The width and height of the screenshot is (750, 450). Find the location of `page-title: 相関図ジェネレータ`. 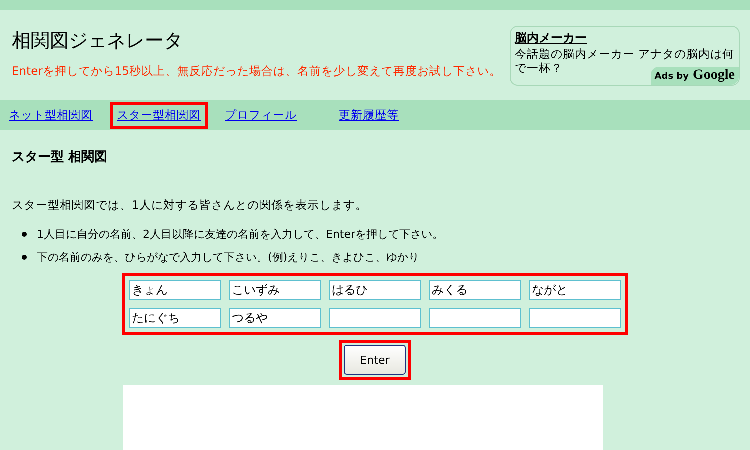

page-title: 相関図ジェネレータ is located at coordinates (98, 41).